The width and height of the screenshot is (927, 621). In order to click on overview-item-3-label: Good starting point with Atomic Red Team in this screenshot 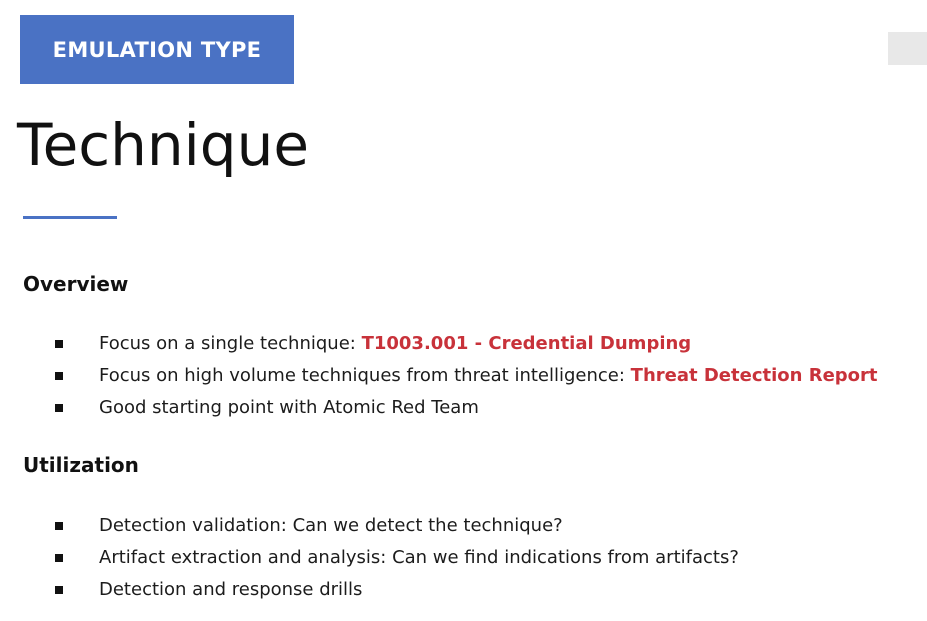, I will do `click(289, 407)`.